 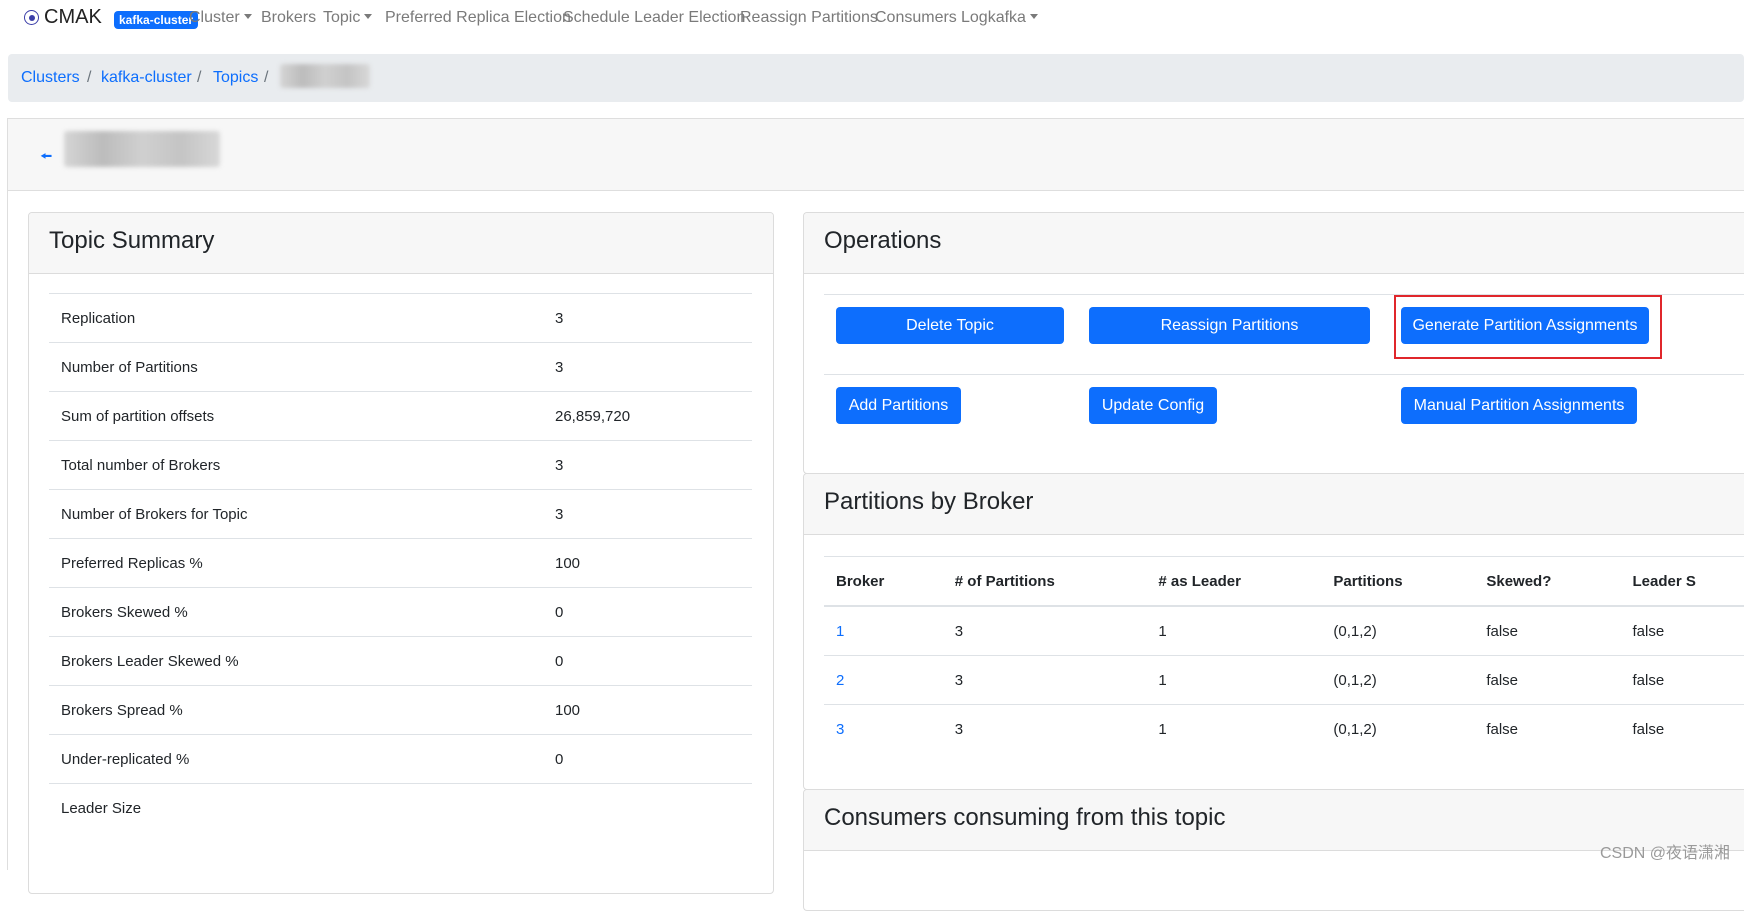 I want to click on summary-row: Number of Brokers for Topic 3, so click(x=400, y=514).